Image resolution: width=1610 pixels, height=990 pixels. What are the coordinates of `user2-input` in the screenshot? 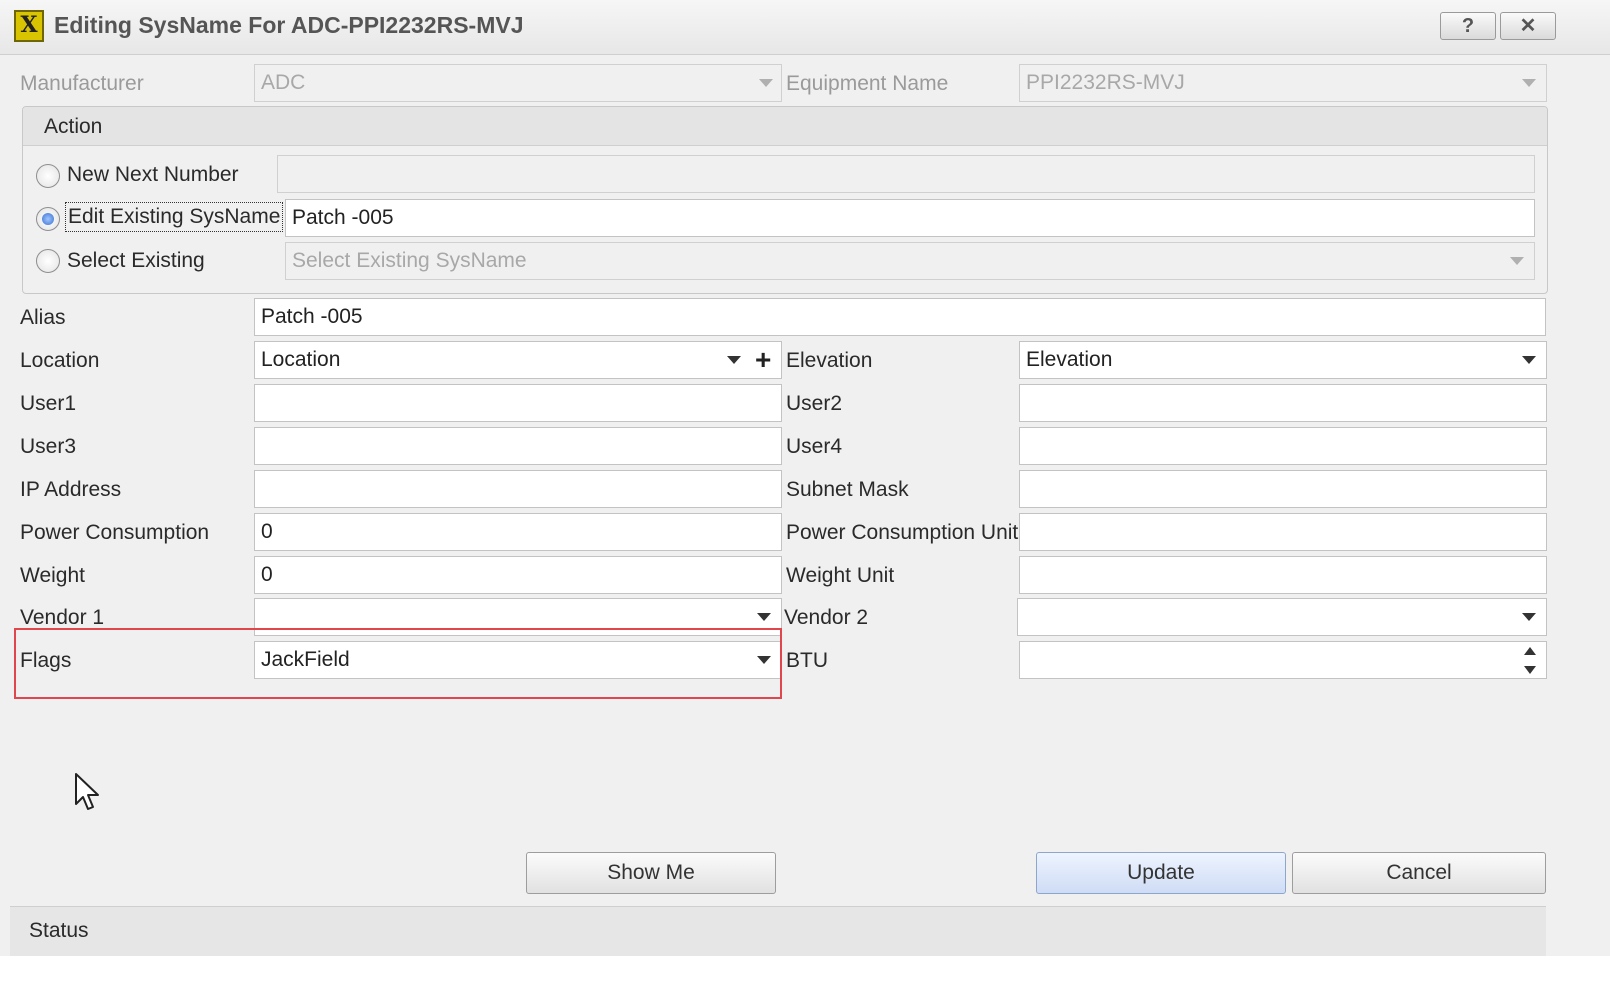 It's located at (1283, 403).